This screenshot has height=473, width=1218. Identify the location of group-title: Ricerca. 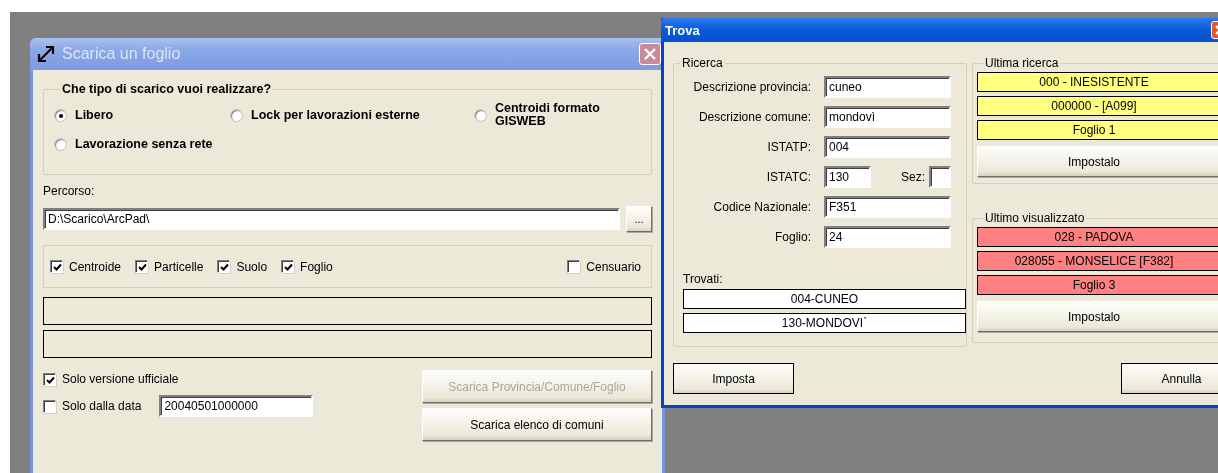
(702, 63).